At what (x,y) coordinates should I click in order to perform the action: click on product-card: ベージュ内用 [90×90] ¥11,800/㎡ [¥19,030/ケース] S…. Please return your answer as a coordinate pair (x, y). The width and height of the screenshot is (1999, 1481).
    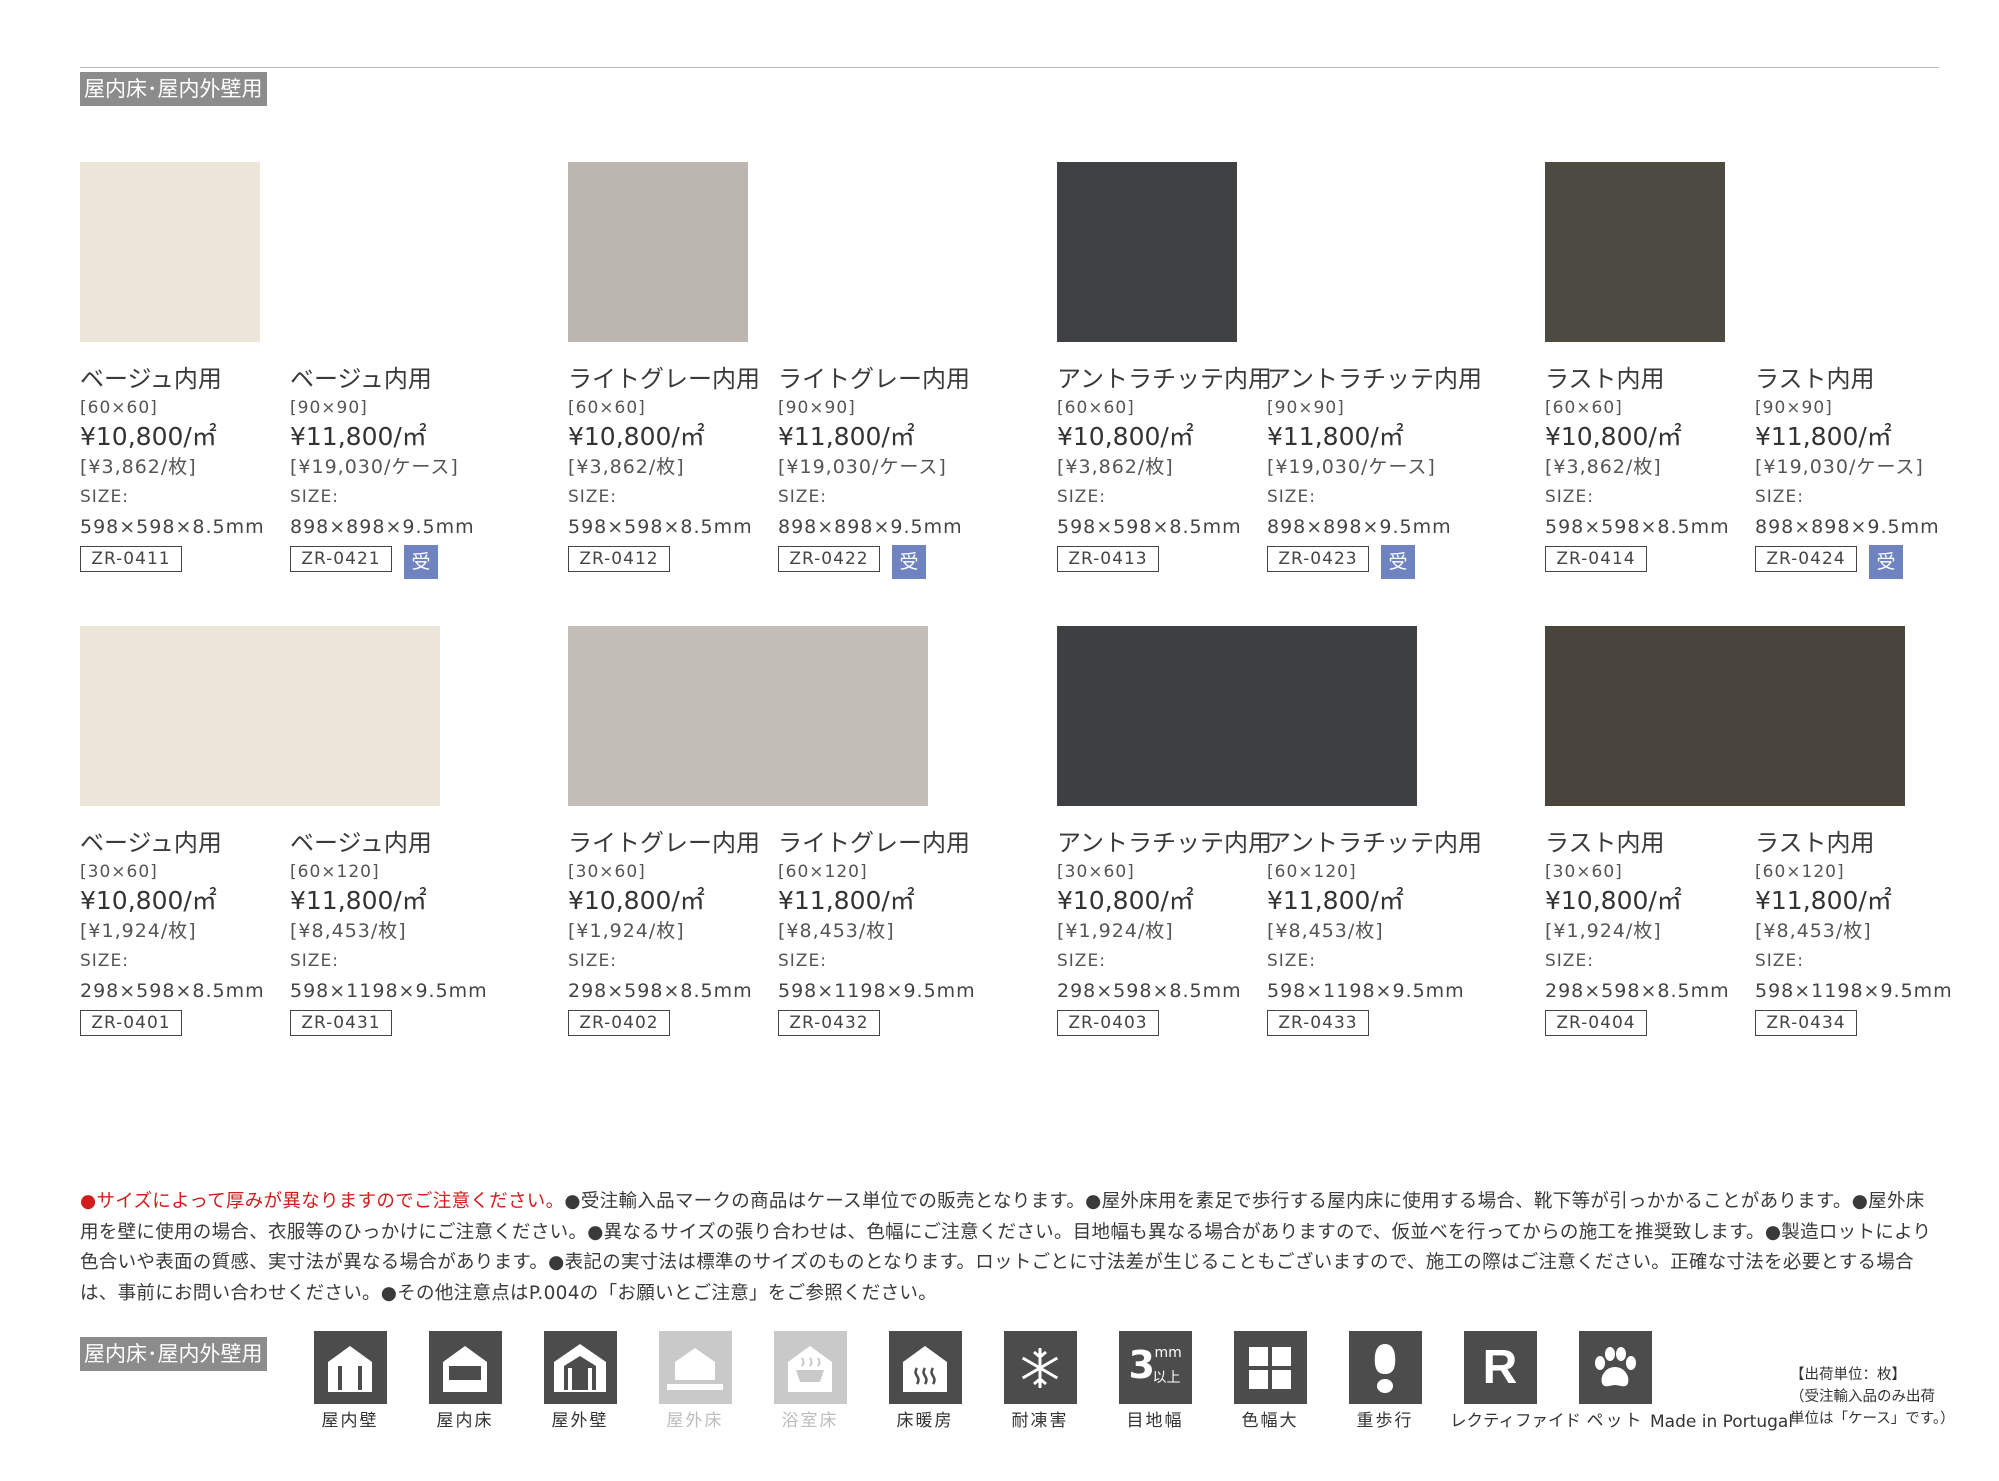
    Looking at the image, I should click on (392, 471).